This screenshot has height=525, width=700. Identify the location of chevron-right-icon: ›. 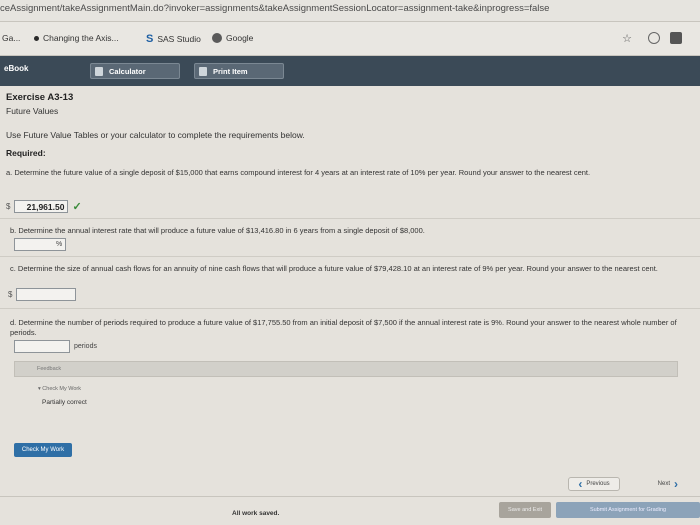
(676, 484).